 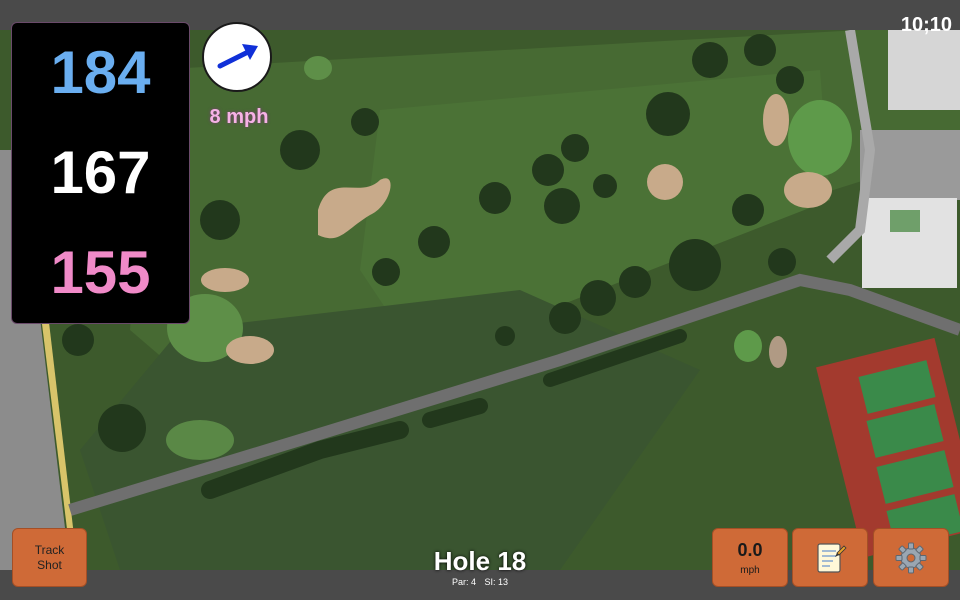 What do you see at coordinates (239, 117) in the screenshot?
I see `wind-speed-label: 8 mph` at bounding box center [239, 117].